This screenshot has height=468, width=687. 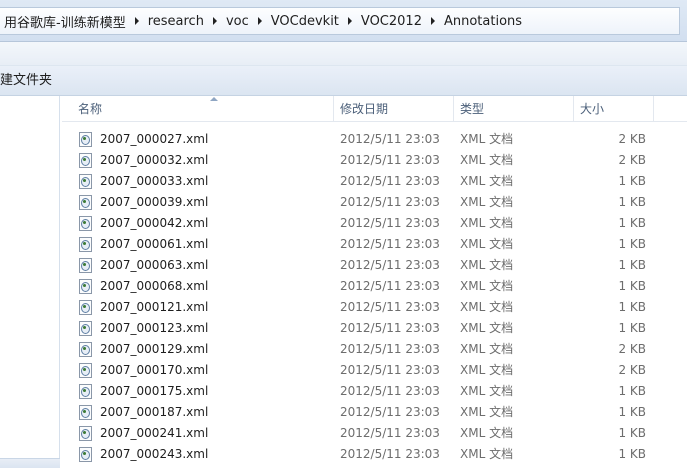 What do you see at coordinates (592, 109) in the screenshot?
I see `column-size-label: 大小` at bounding box center [592, 109].